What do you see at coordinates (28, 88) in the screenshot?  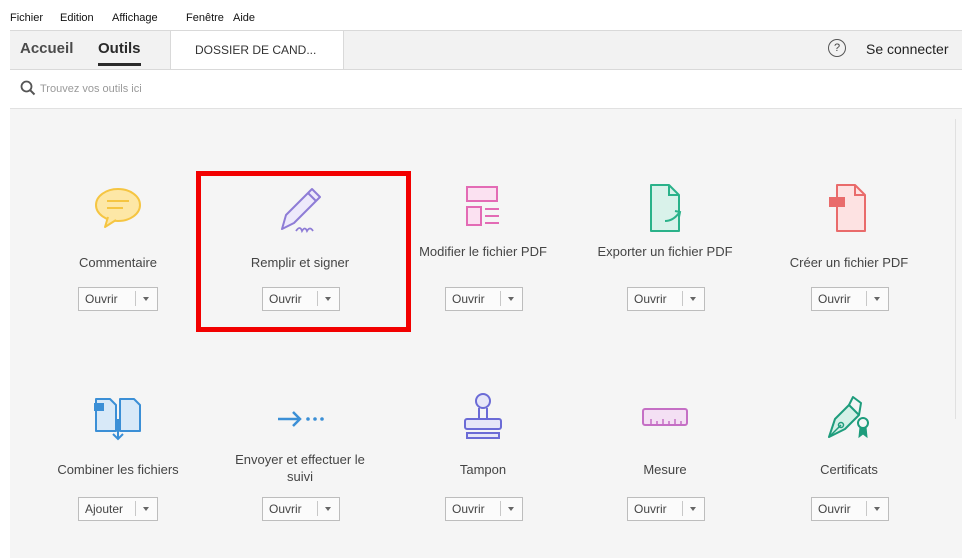 I see `search-icon` at bounding box center [28, 88].